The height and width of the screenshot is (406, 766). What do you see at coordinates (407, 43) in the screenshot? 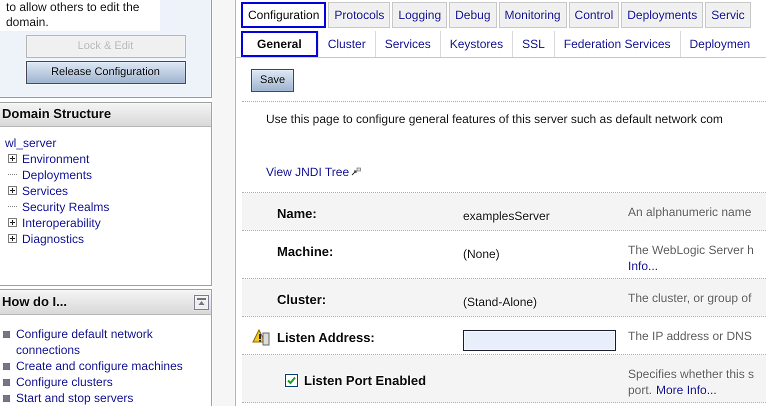
I see `subtab: Services` at bounding box center [407, 43].